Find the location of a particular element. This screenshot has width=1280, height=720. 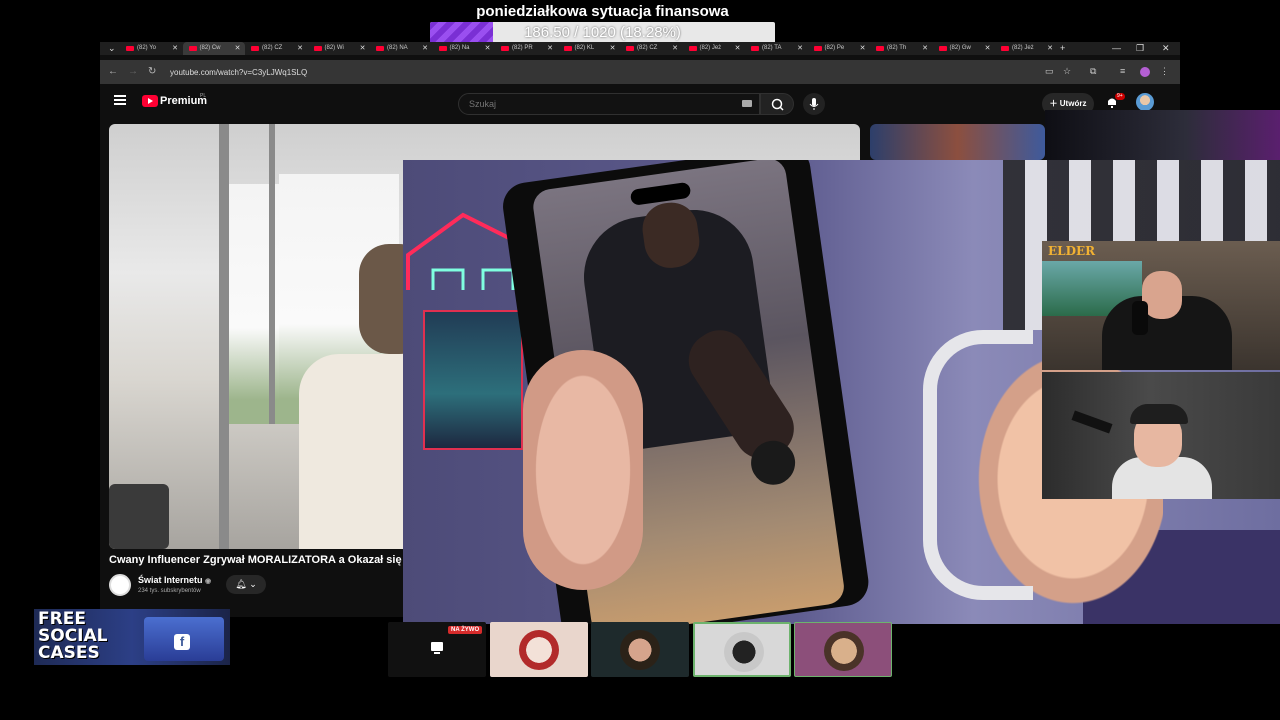

account-avatar is located at coordinates (1145, 102).